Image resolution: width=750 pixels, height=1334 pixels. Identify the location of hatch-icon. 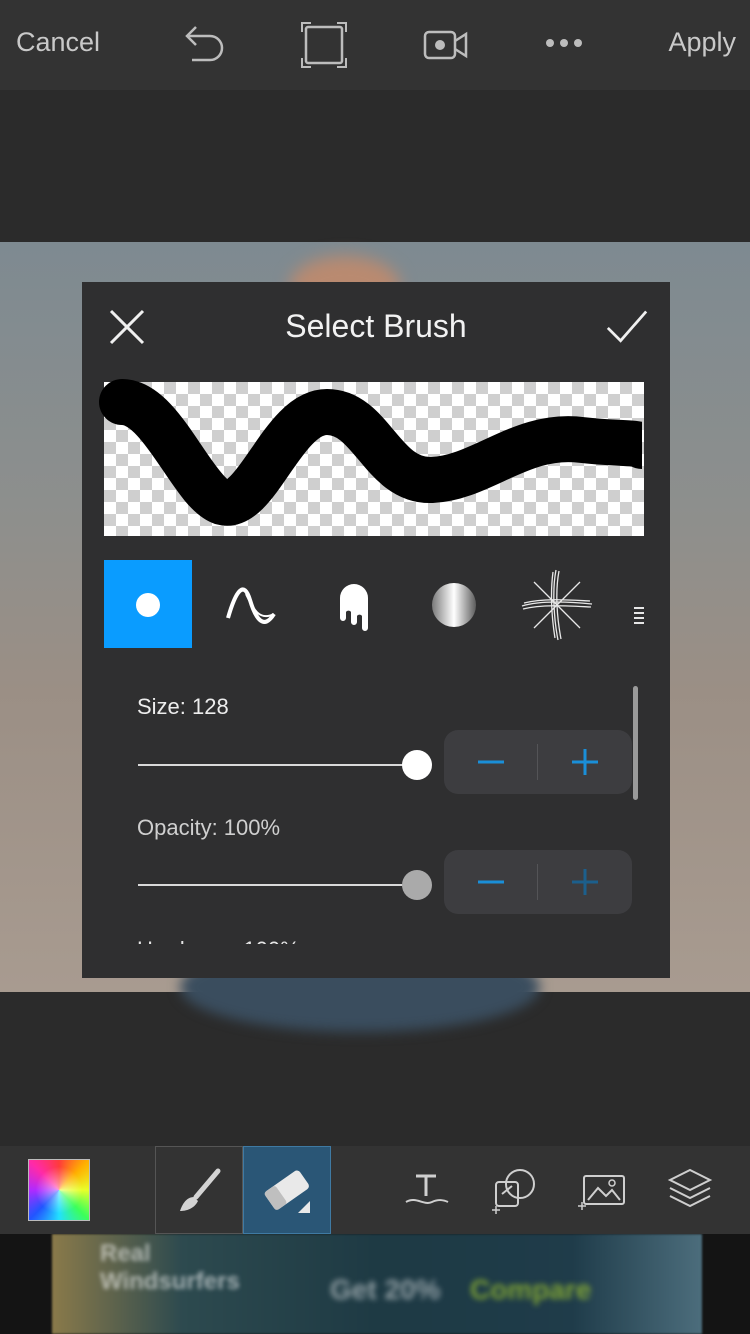
(639, 615).